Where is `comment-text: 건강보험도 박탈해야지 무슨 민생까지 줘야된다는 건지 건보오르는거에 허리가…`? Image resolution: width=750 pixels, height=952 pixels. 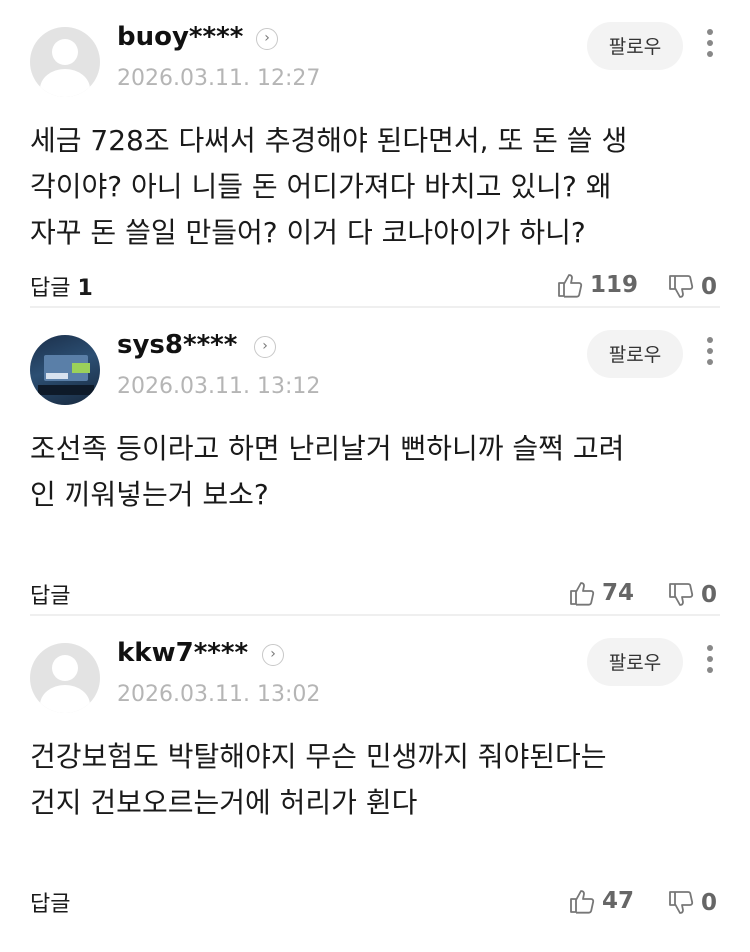 comment-text: 건강보험도 박탈해야지 무슨 민생까지 줘야된다는 건지 건보오르는거에 허리가… is located at coordinates (370, 780).